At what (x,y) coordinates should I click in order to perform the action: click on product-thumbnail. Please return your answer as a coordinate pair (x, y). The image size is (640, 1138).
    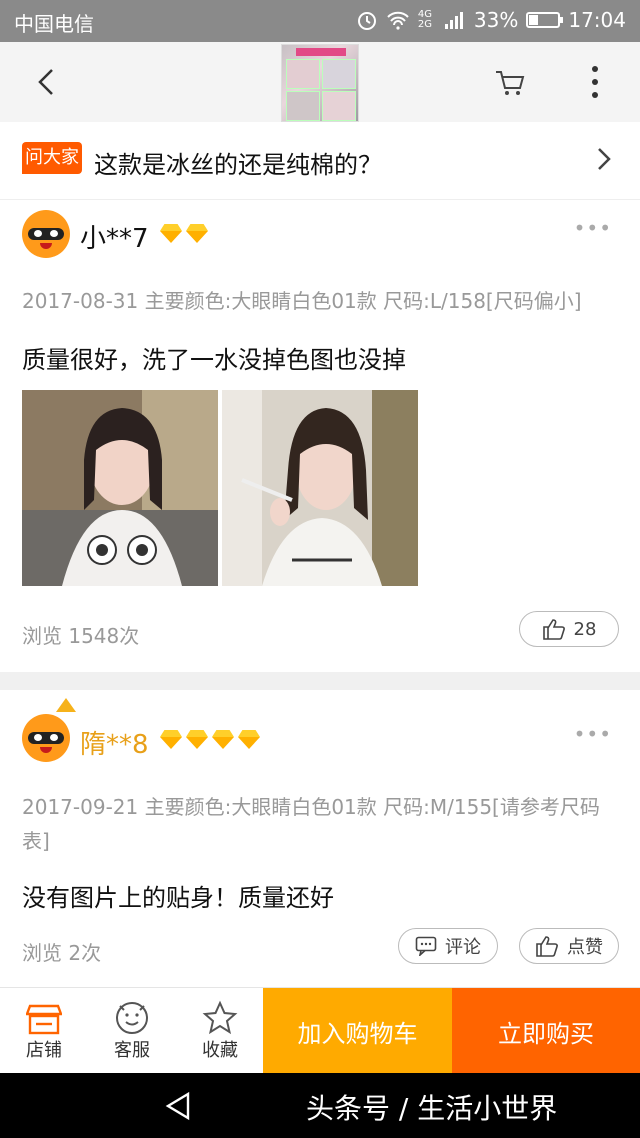
    Looking at the image, I should click on (320, 83).